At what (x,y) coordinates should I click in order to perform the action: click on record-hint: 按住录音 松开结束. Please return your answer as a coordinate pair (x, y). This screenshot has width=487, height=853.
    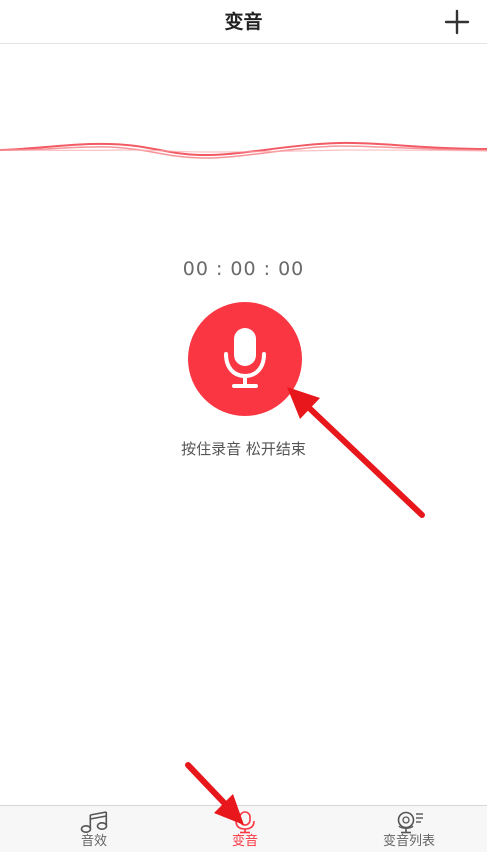
    Looking at the image, I should click on (243, 449).